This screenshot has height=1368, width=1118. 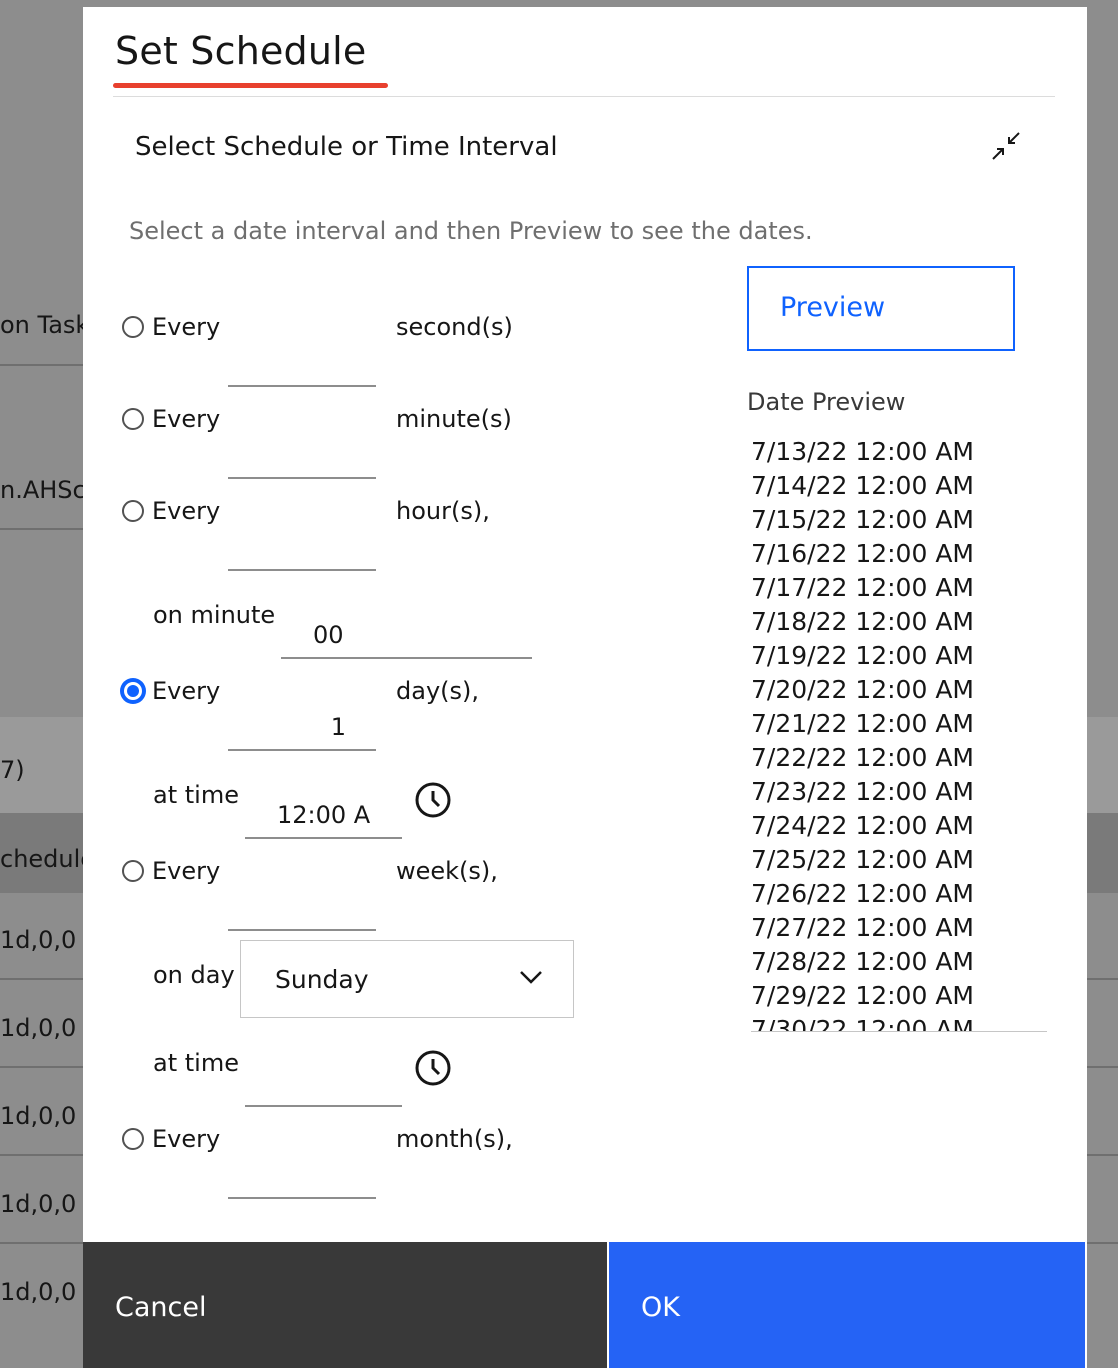 What do you see at coordinates (862, 451) in the screenshot?
I see `date-preview-item: 7/13/22 12:00 AM` at bounding box center [862, 451].